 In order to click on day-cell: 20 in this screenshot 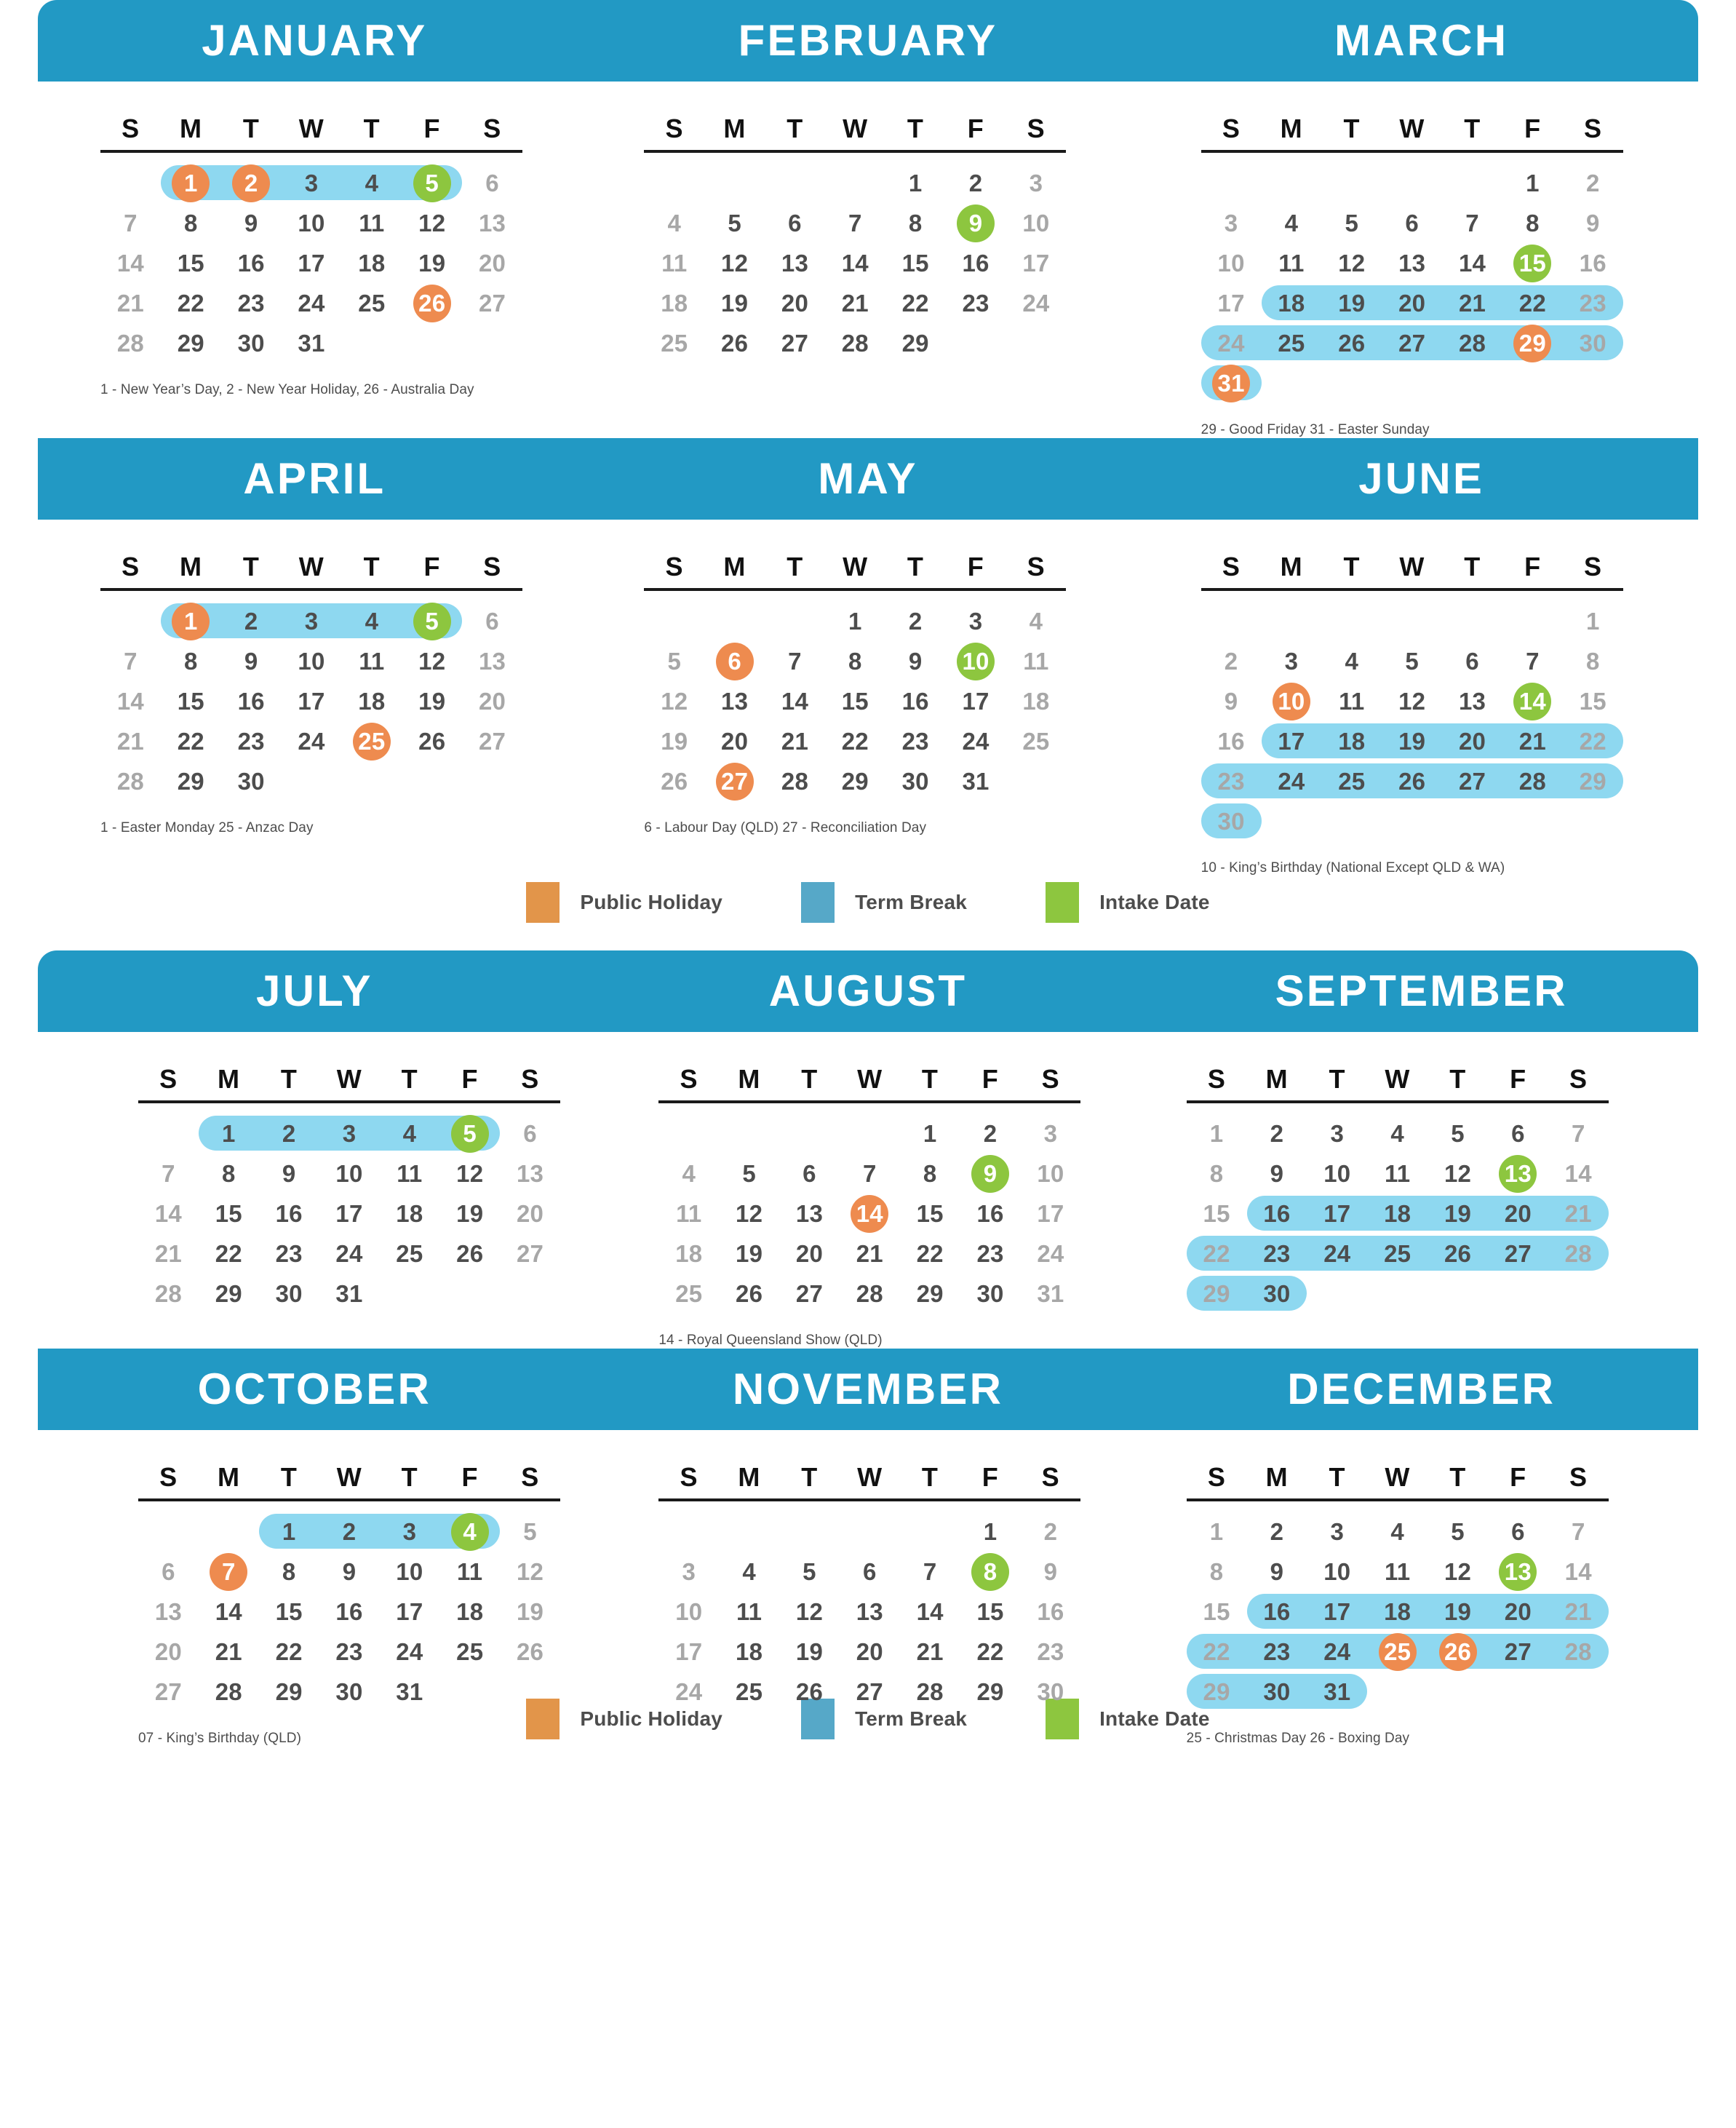, I will do `click(870, 1652)`.